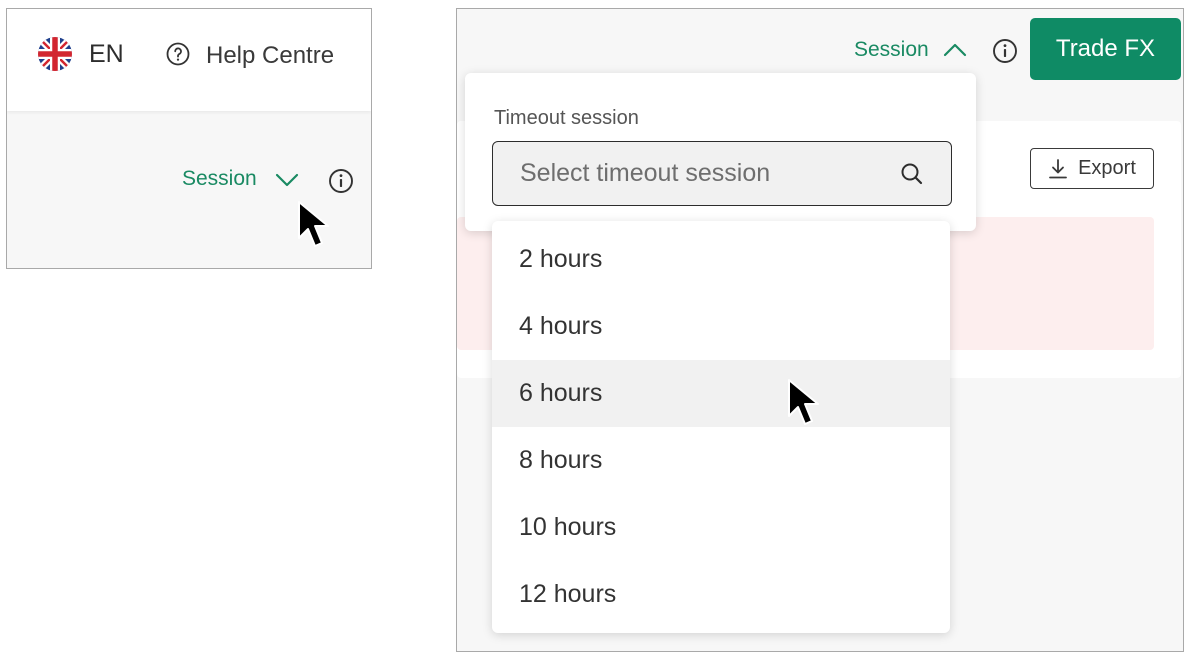  Describe the element at coordinates (721, 527) in the screenshot. I see `timeout-option: 10 hours` at that location.